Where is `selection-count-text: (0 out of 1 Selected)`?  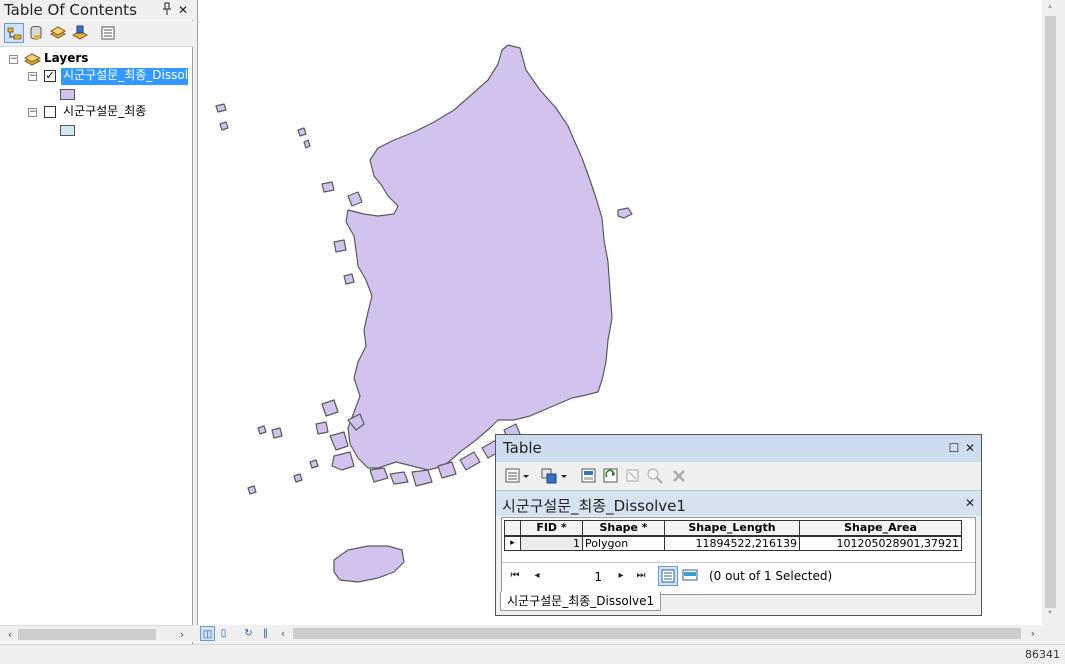 selection-count-text: (0 out of 1 Selected) is located at coordinates (771, 576).